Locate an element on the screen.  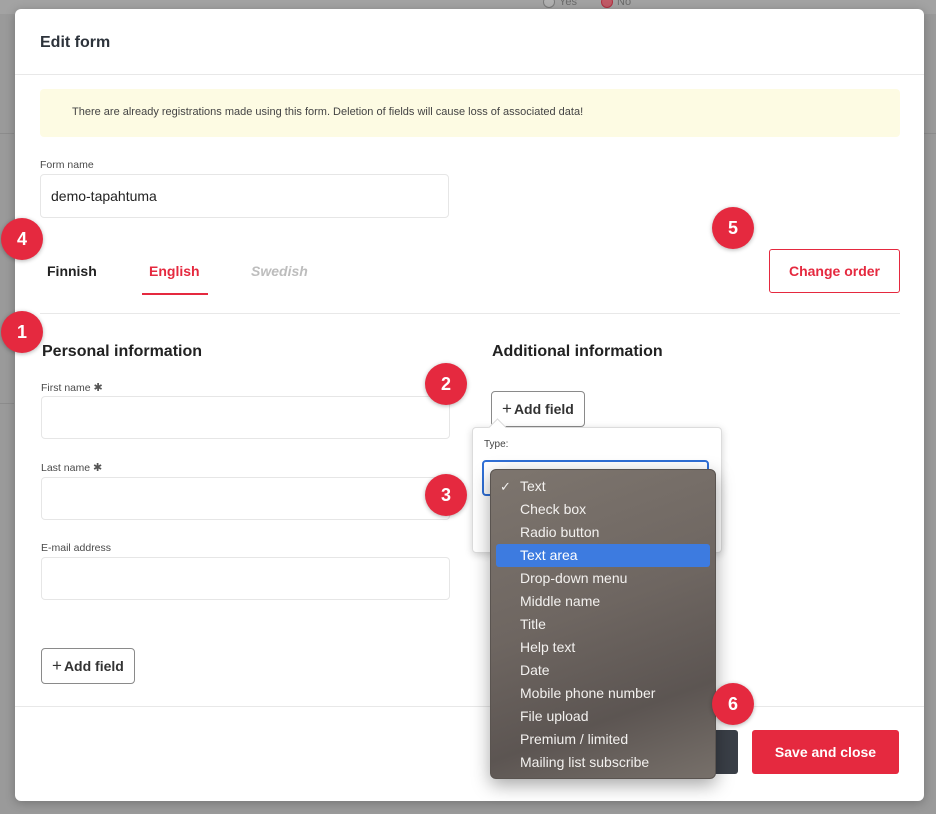
menu-item-mobile-phone-number: Mobile phone number is located at coordinates (603, 693).